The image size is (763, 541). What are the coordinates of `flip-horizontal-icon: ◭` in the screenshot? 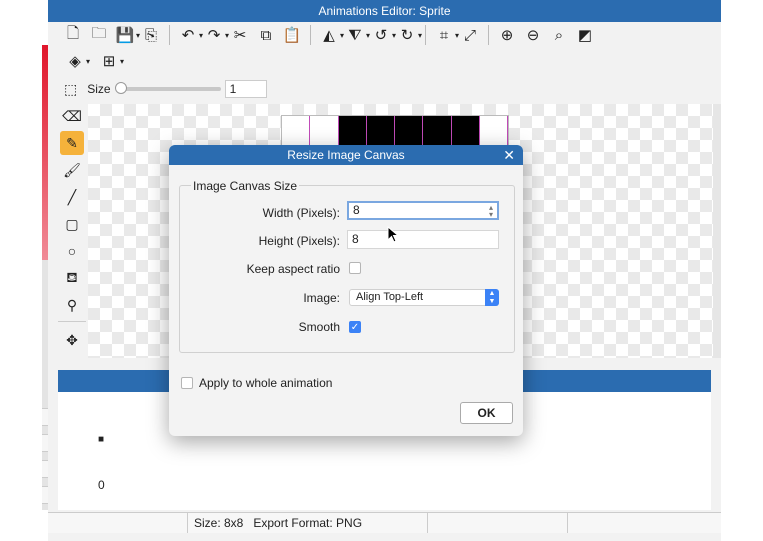 It's located at (330, 35).